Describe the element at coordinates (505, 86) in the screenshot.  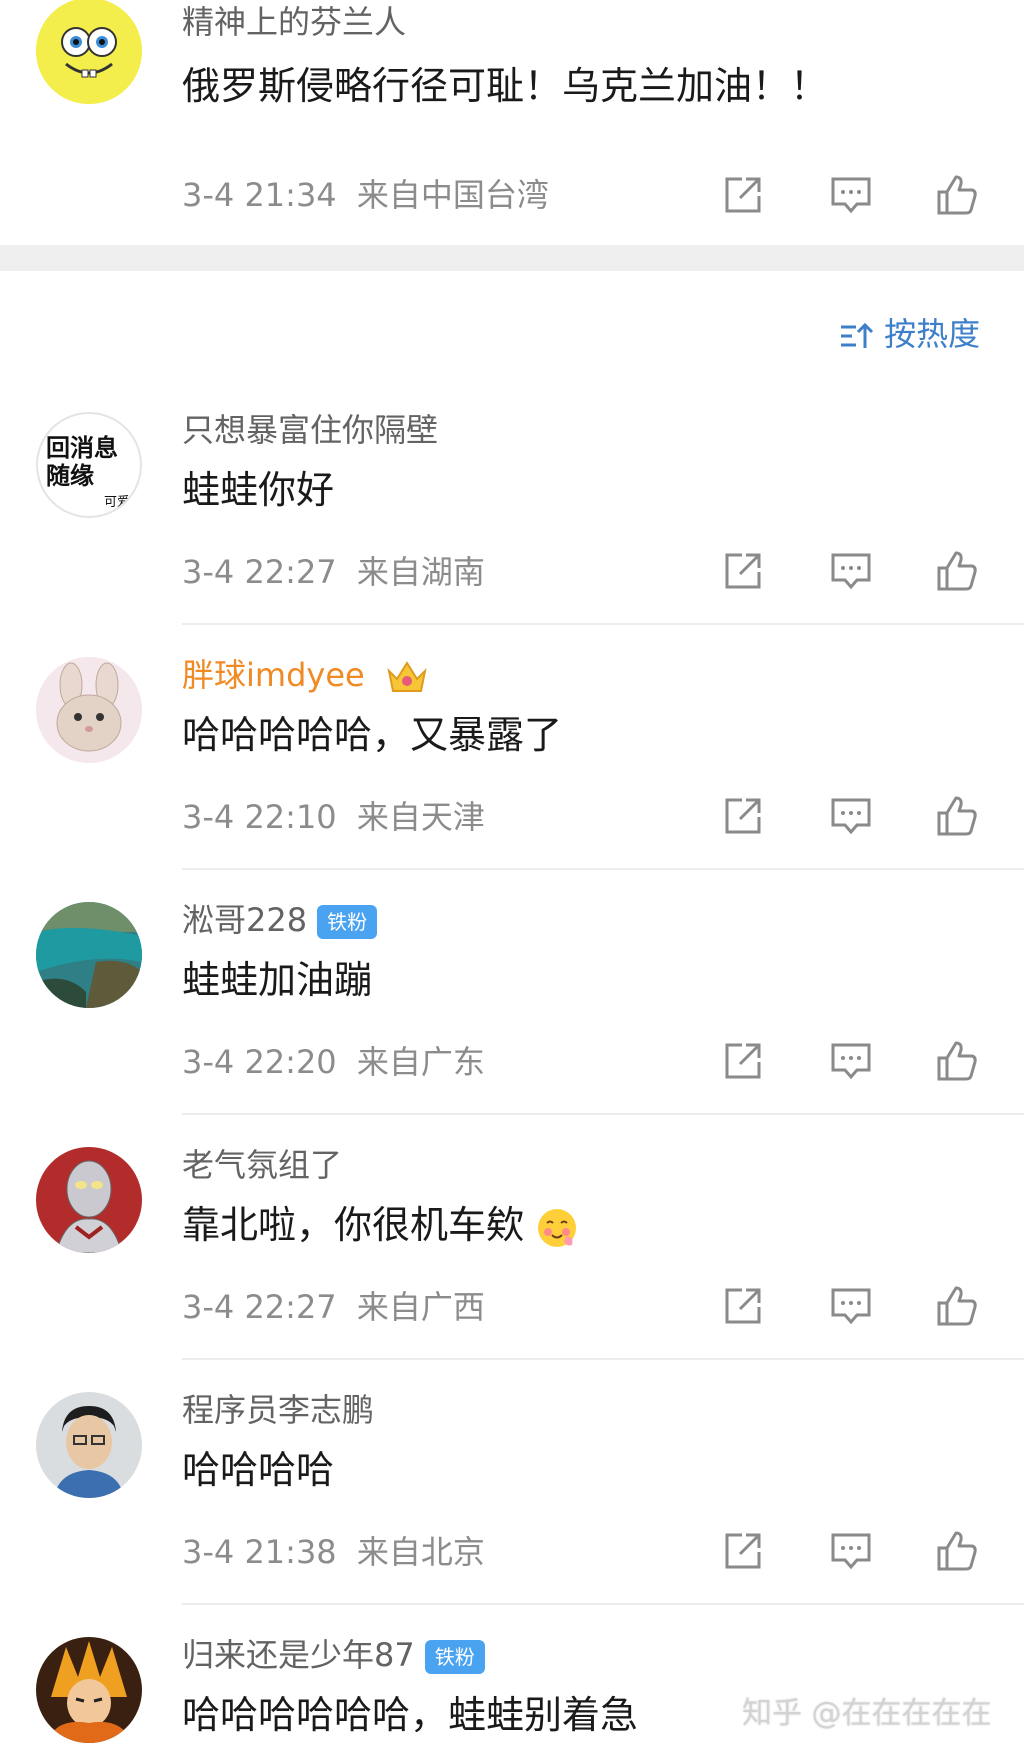
I see `comment-text: 俄罗斯侵略行径可耻！乌克兰加油！！` at that location.